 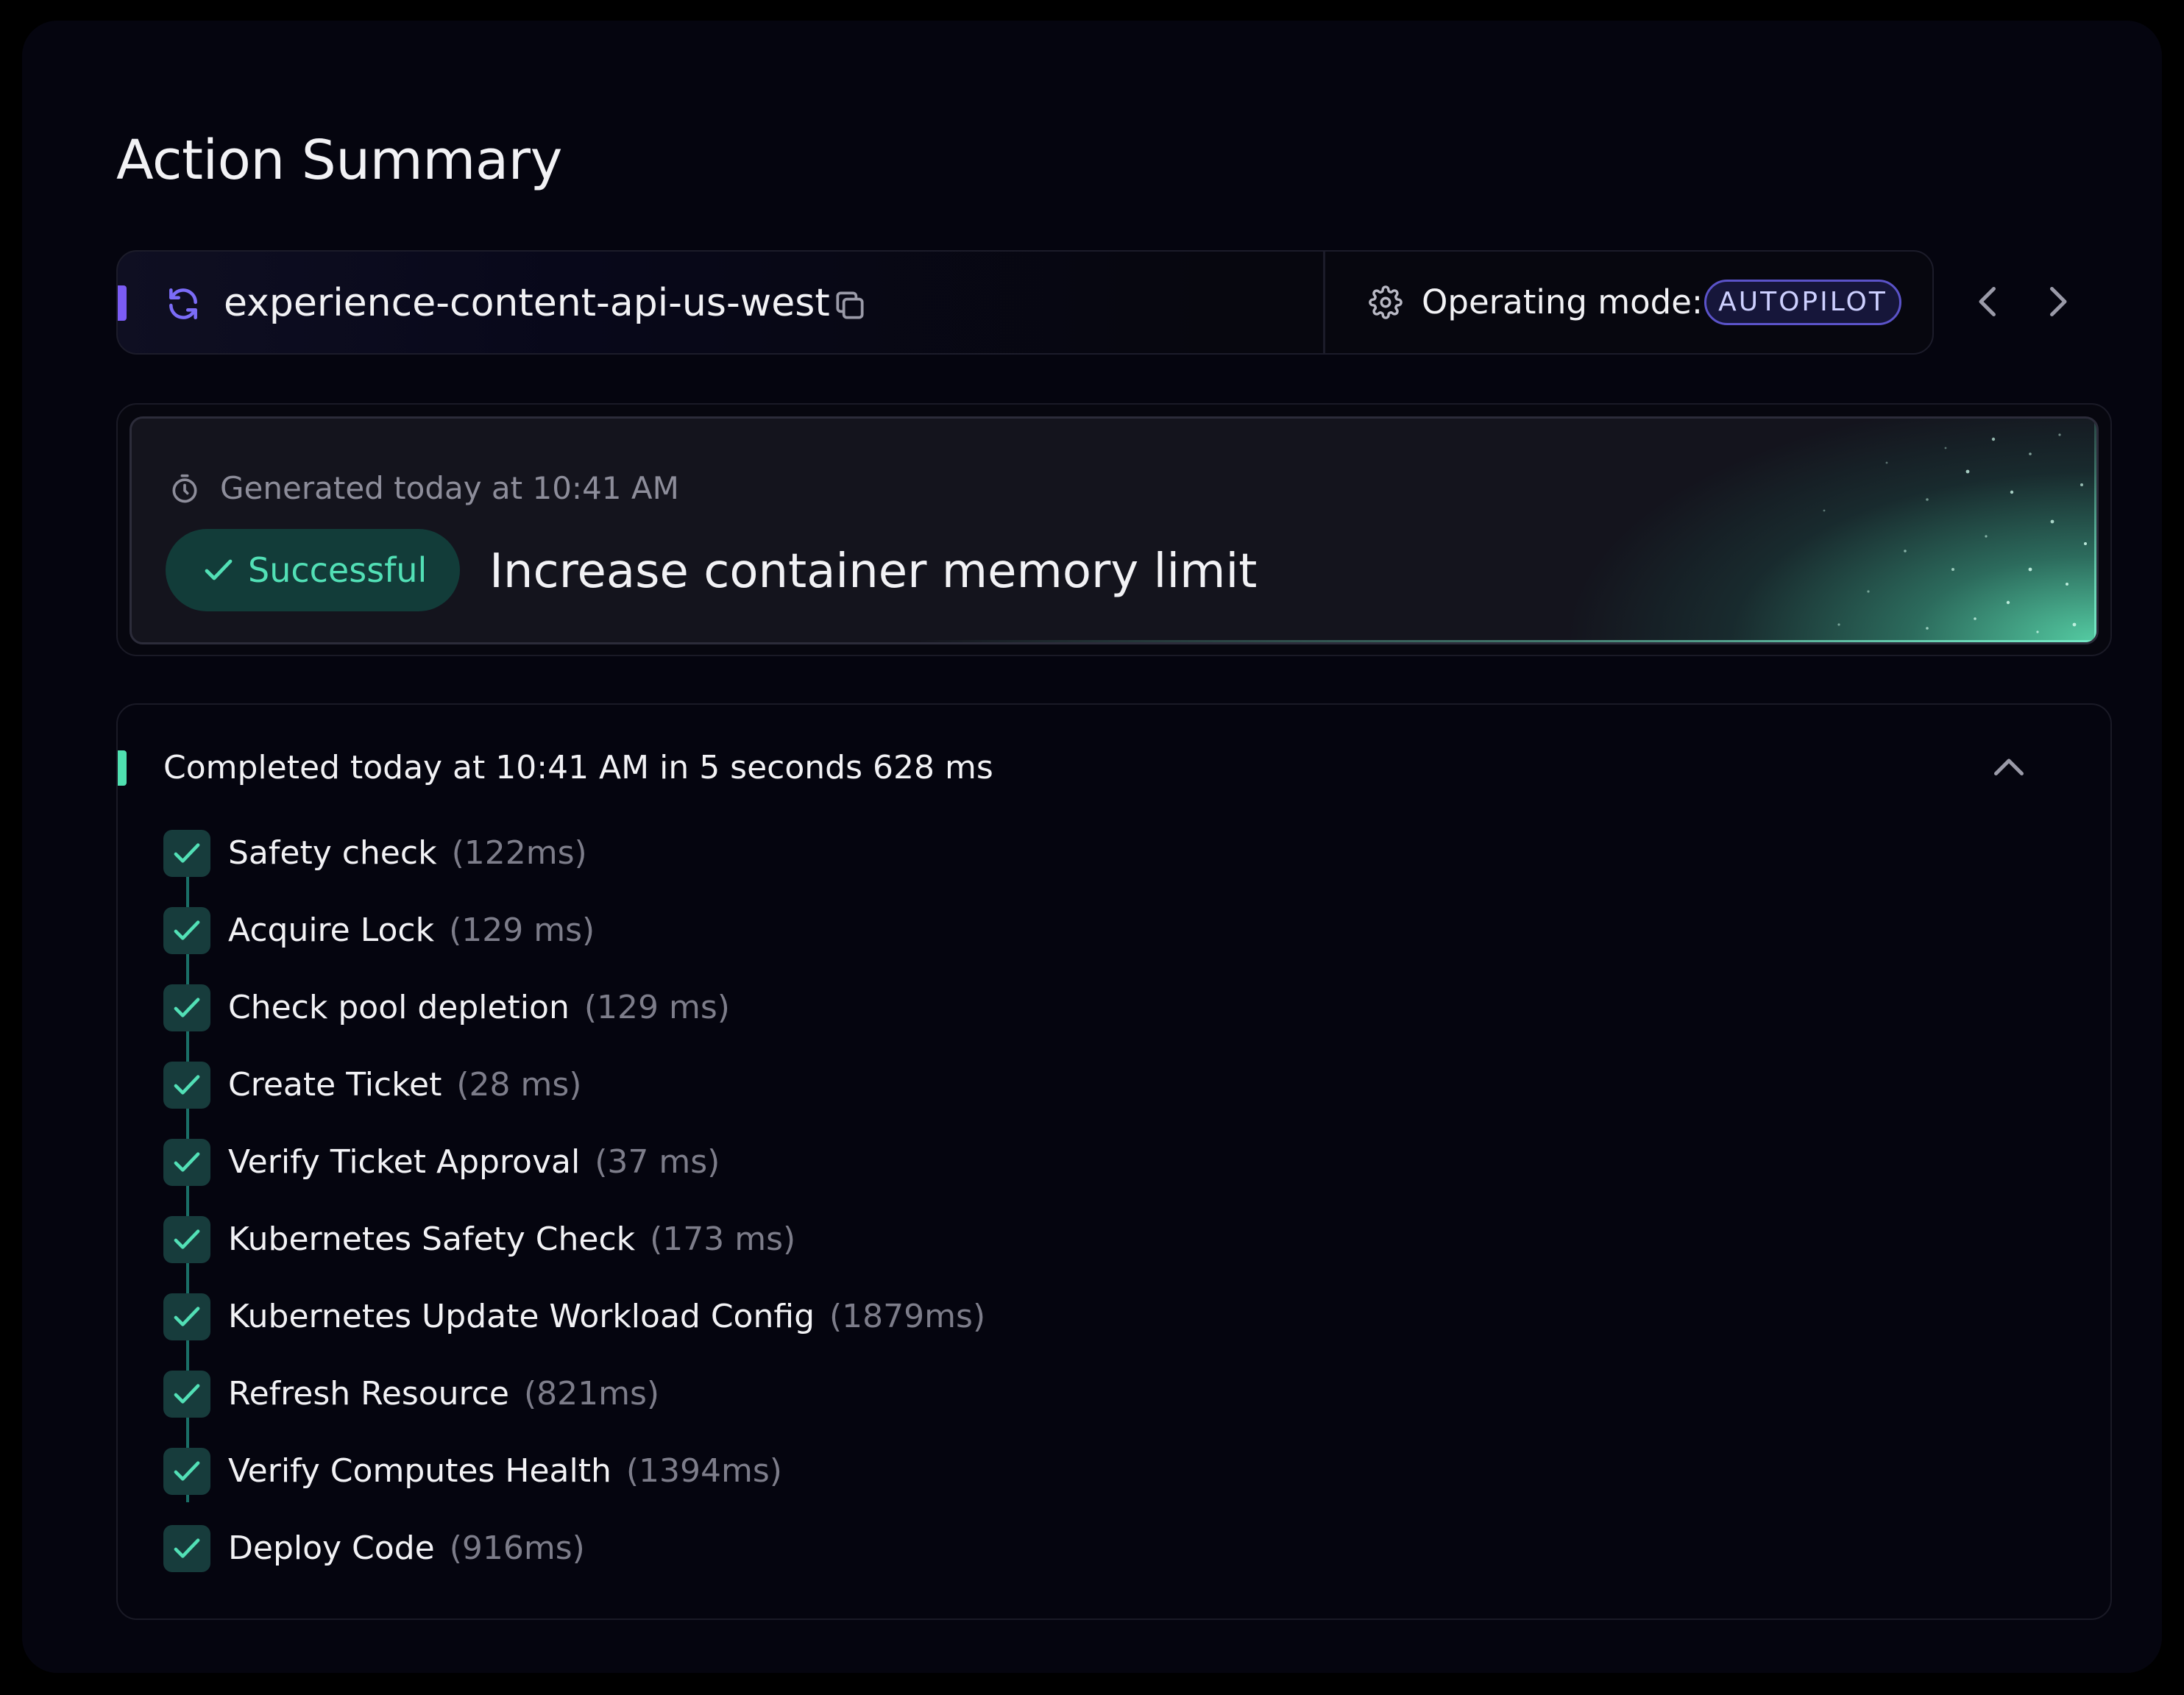 What do you see at coordinates (2009, 768) in the screenshot?
I see `chevron-up-icon` at bounding box center [2009, 768].